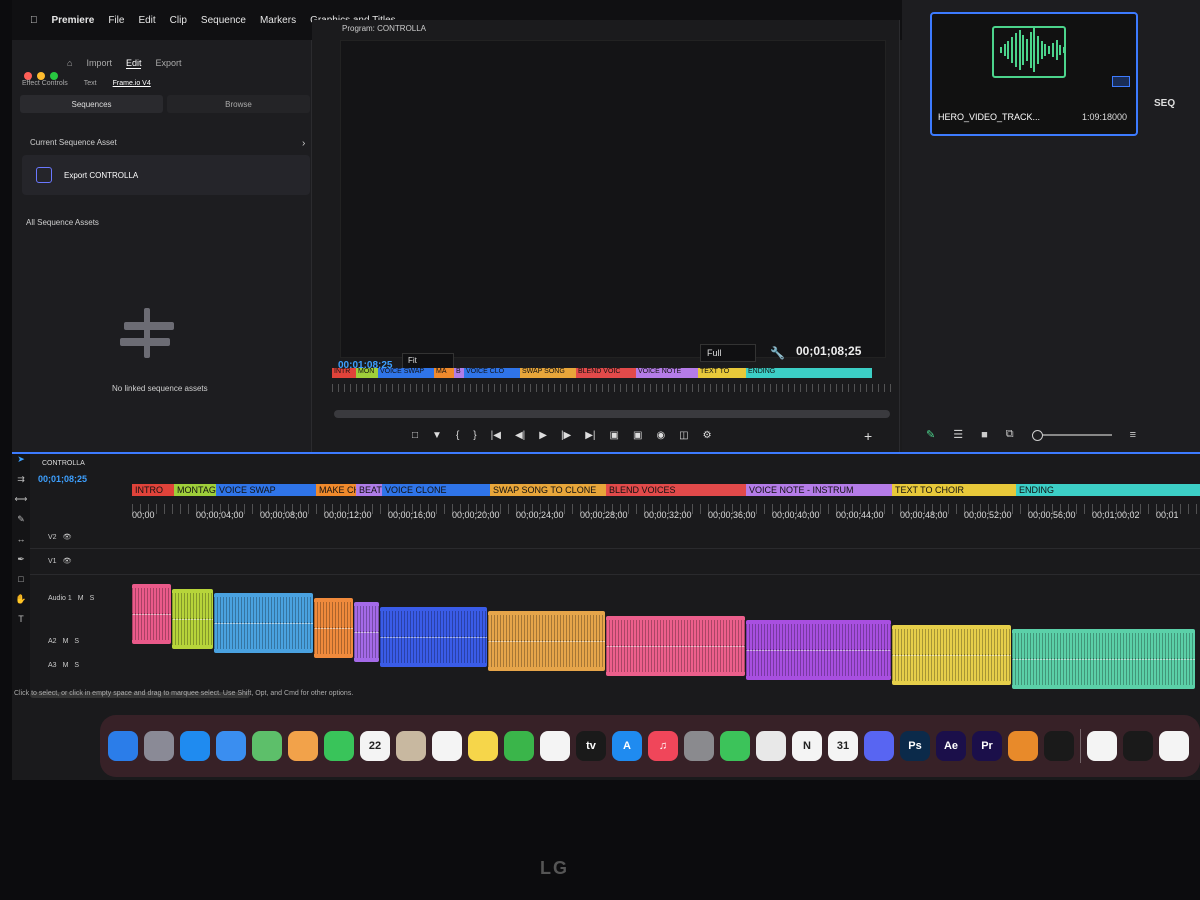 The width and height of the screenshot is (1200, 900). What do you see at coordinates (54, 76) in the screenshot?
I see `zoom-button` at bounding box center [54, 76].